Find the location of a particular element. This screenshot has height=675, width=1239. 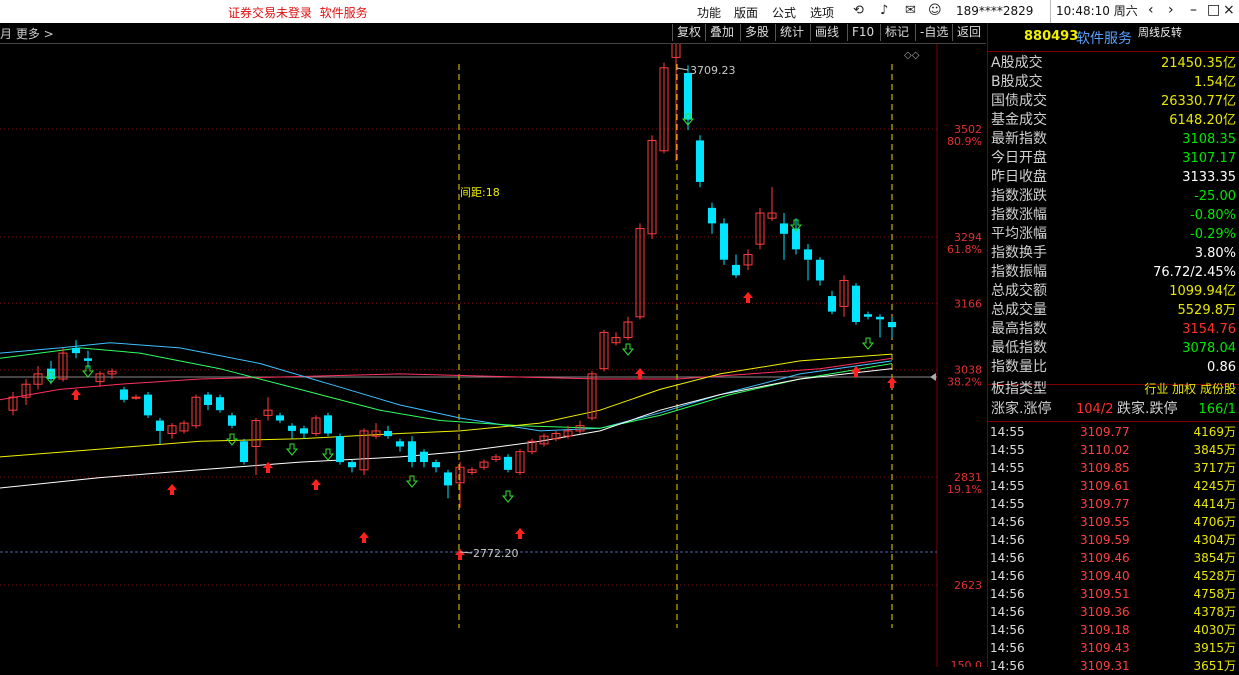

user-account: 189****2829 is located at coordinates (994, 11).